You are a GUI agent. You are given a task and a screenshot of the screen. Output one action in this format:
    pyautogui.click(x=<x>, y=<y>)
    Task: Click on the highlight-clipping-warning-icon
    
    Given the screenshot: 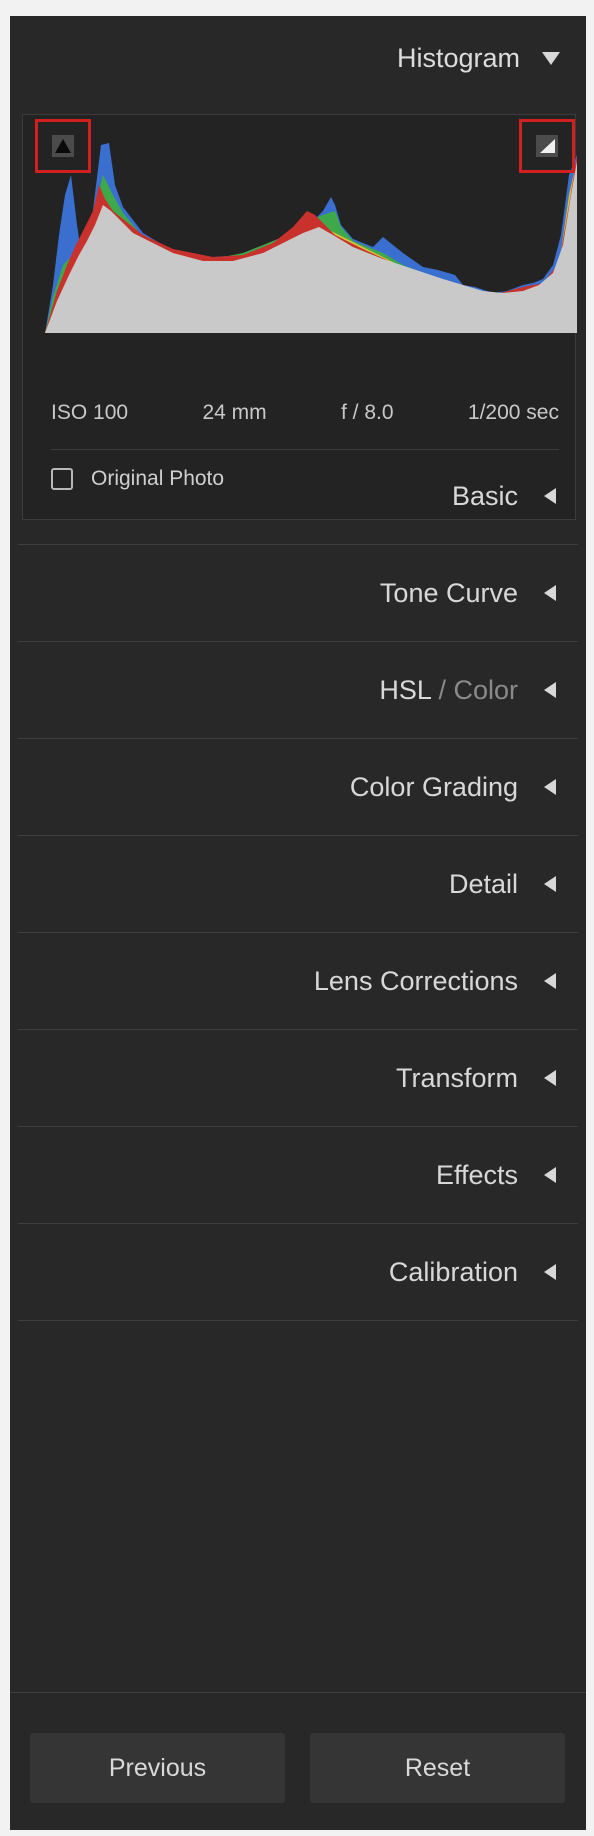 What is the action you would take?
    pyautogui.click(x=547, y=146)
    